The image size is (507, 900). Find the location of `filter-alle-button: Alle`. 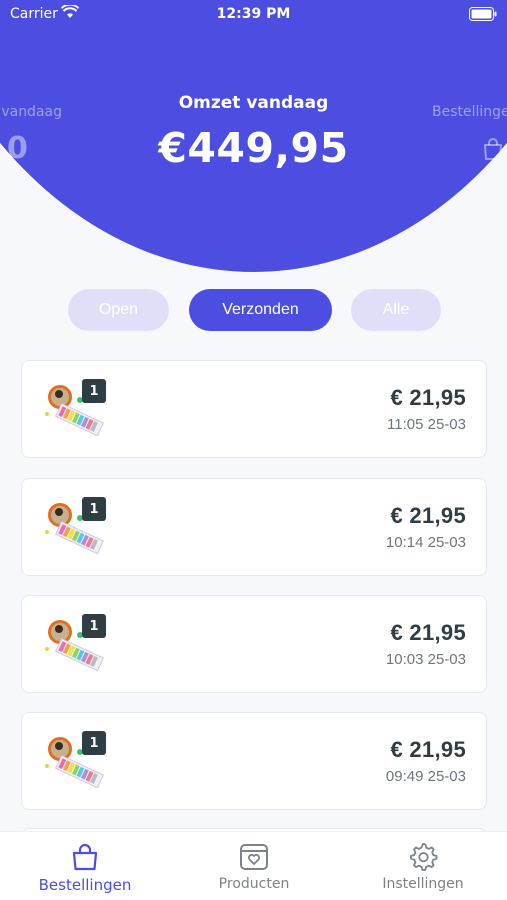

filter-alle-button: Alle is located at coordinates (396, 310).